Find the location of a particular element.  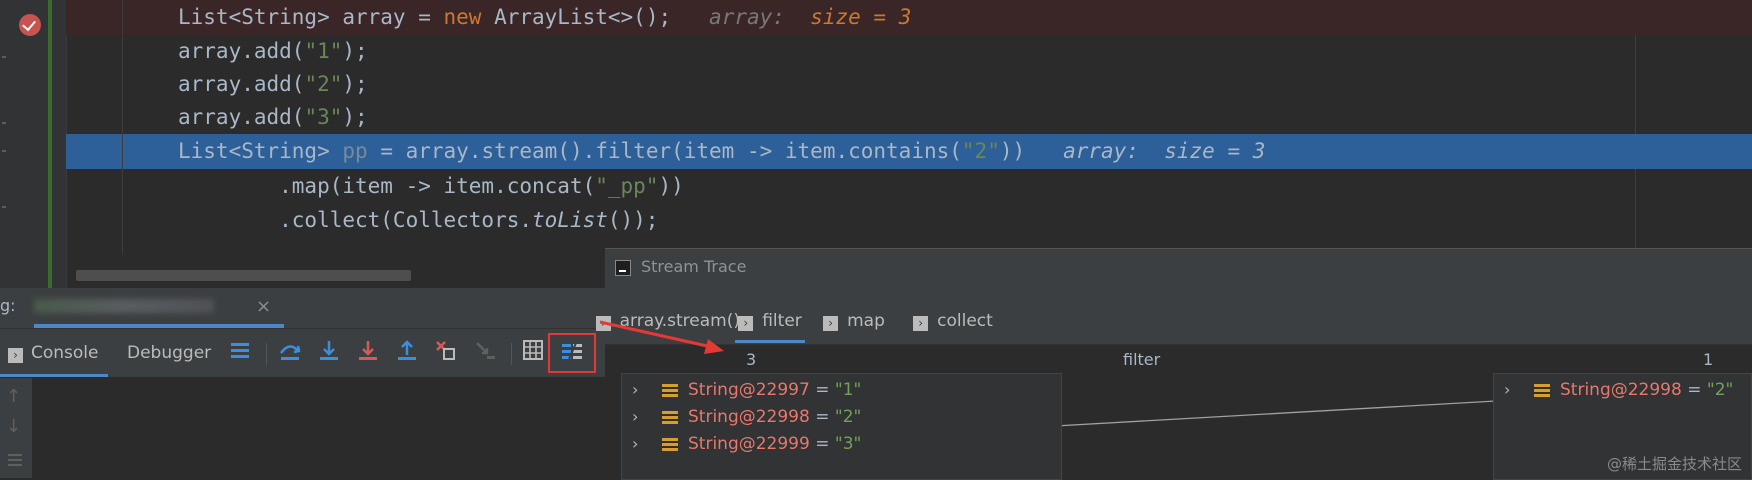

object-id: String@22998 is located at coordinates (749, 417).